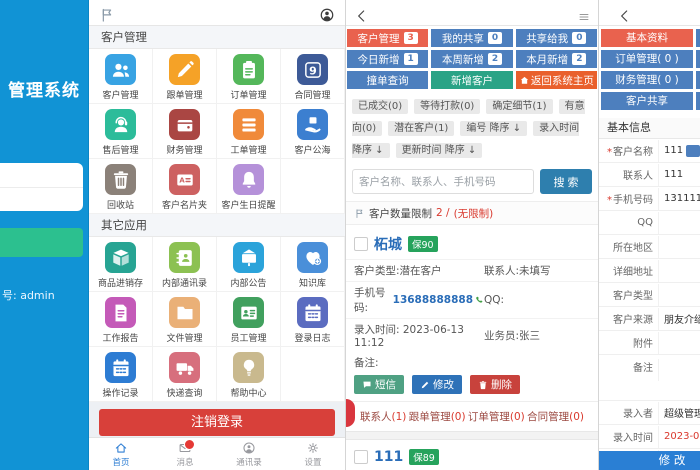  What do you see at coordinates (312, 96) in the screenshot?
I see `app-label: 合同管理` at bounding box center [312, 96].